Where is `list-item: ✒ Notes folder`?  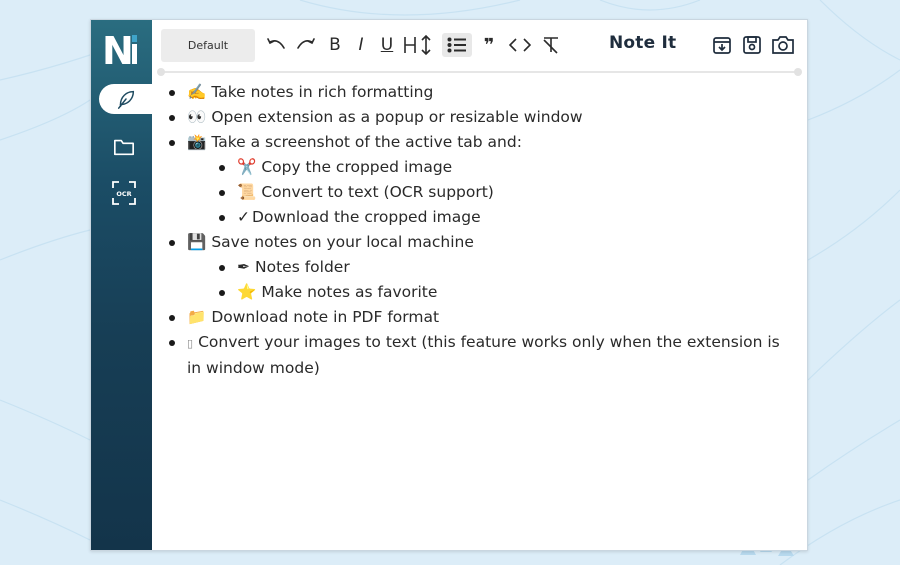 list-item: ✒ Notes folder is located at coordinates (504, 267).